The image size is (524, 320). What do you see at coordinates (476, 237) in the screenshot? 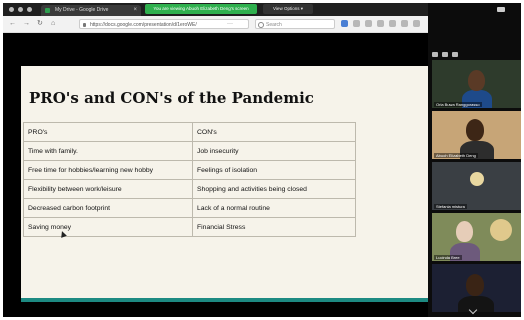
I see `video-tile: Lucinda Bree` at bounding box center [476, 237].